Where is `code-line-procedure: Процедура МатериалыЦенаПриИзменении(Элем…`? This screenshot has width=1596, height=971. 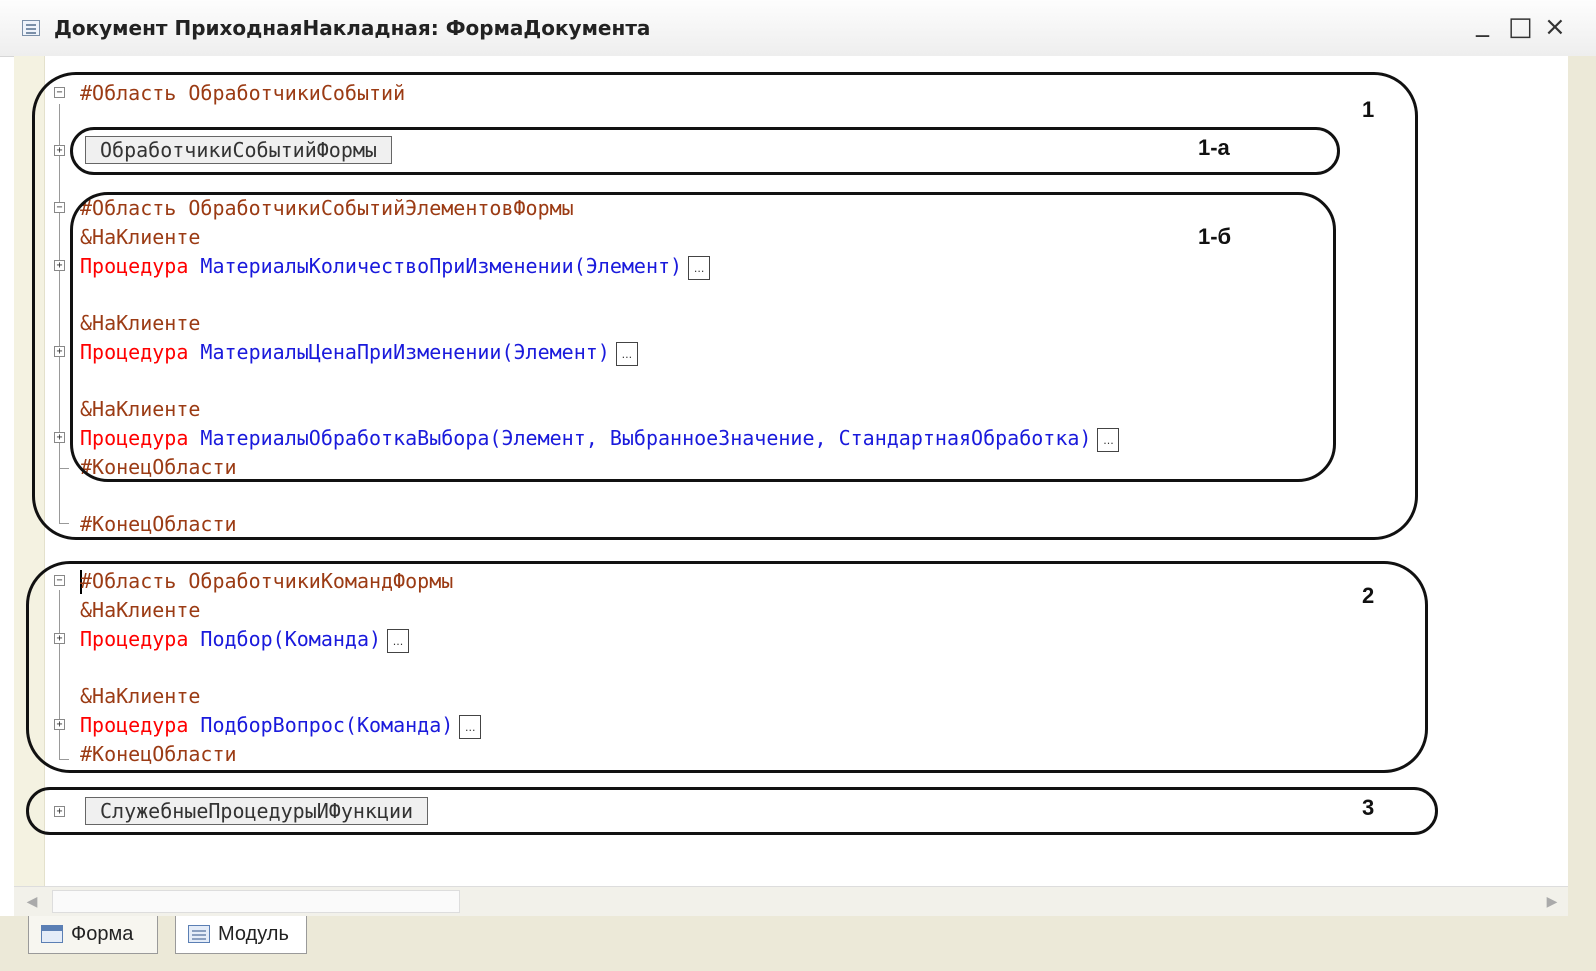 code-line-procedure: Процедура МатериалыЦенаПриИзменении(Элем… is located at coordinates (359, 352).